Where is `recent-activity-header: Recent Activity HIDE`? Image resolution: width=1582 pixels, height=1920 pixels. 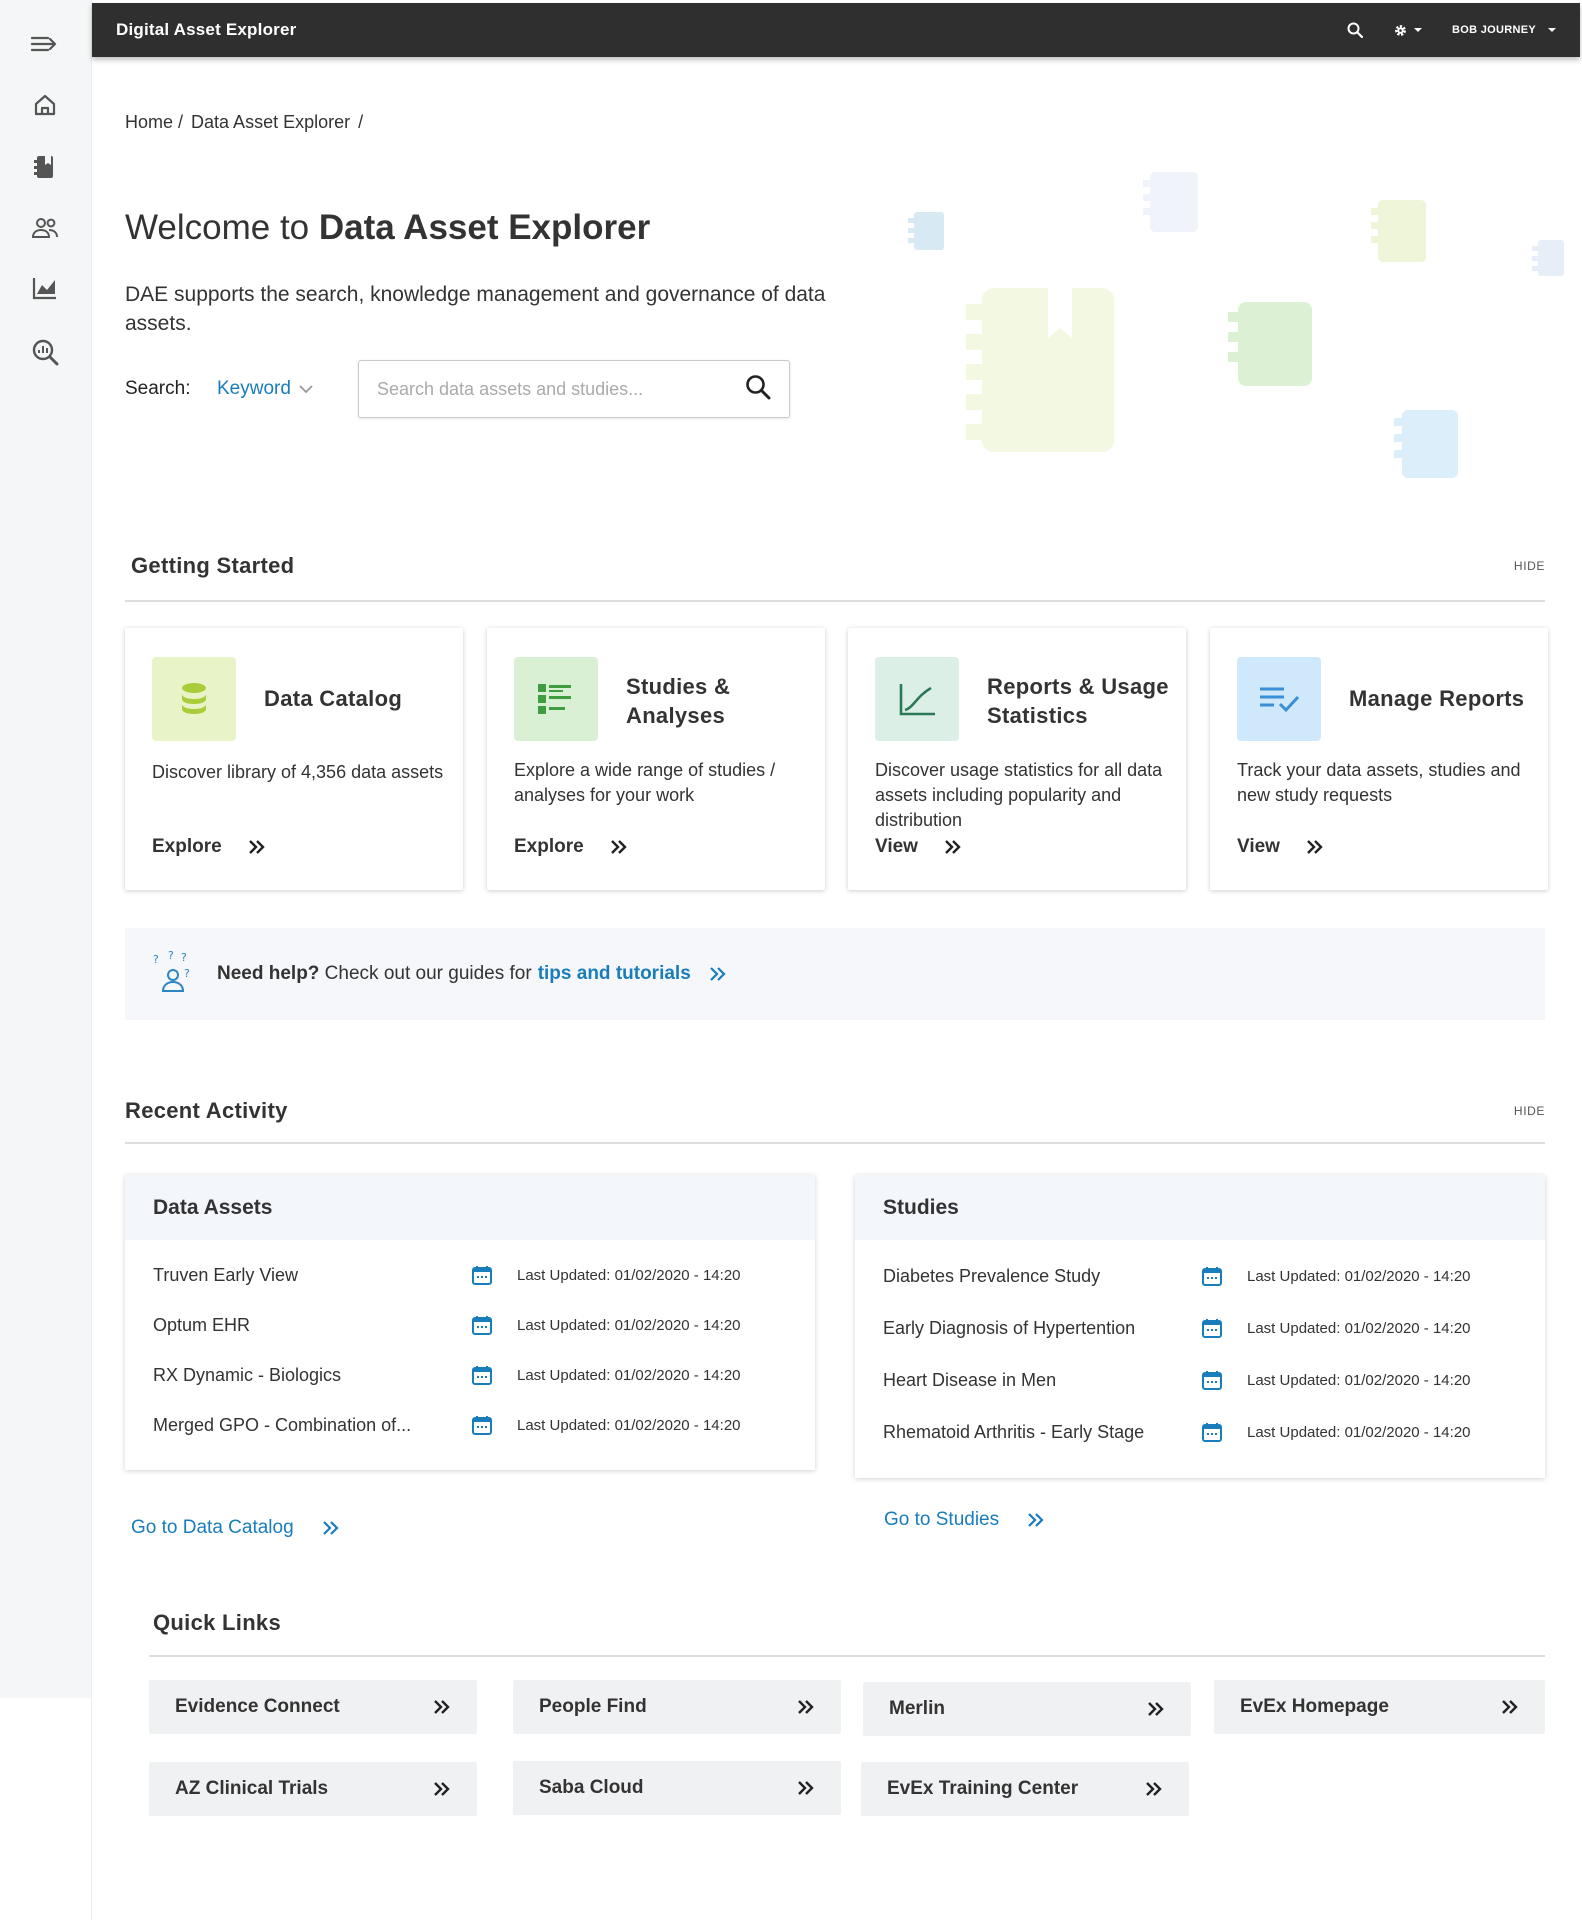
recent-activity-header: Recent Activity HIDE is located at coordinates (835, 1121).